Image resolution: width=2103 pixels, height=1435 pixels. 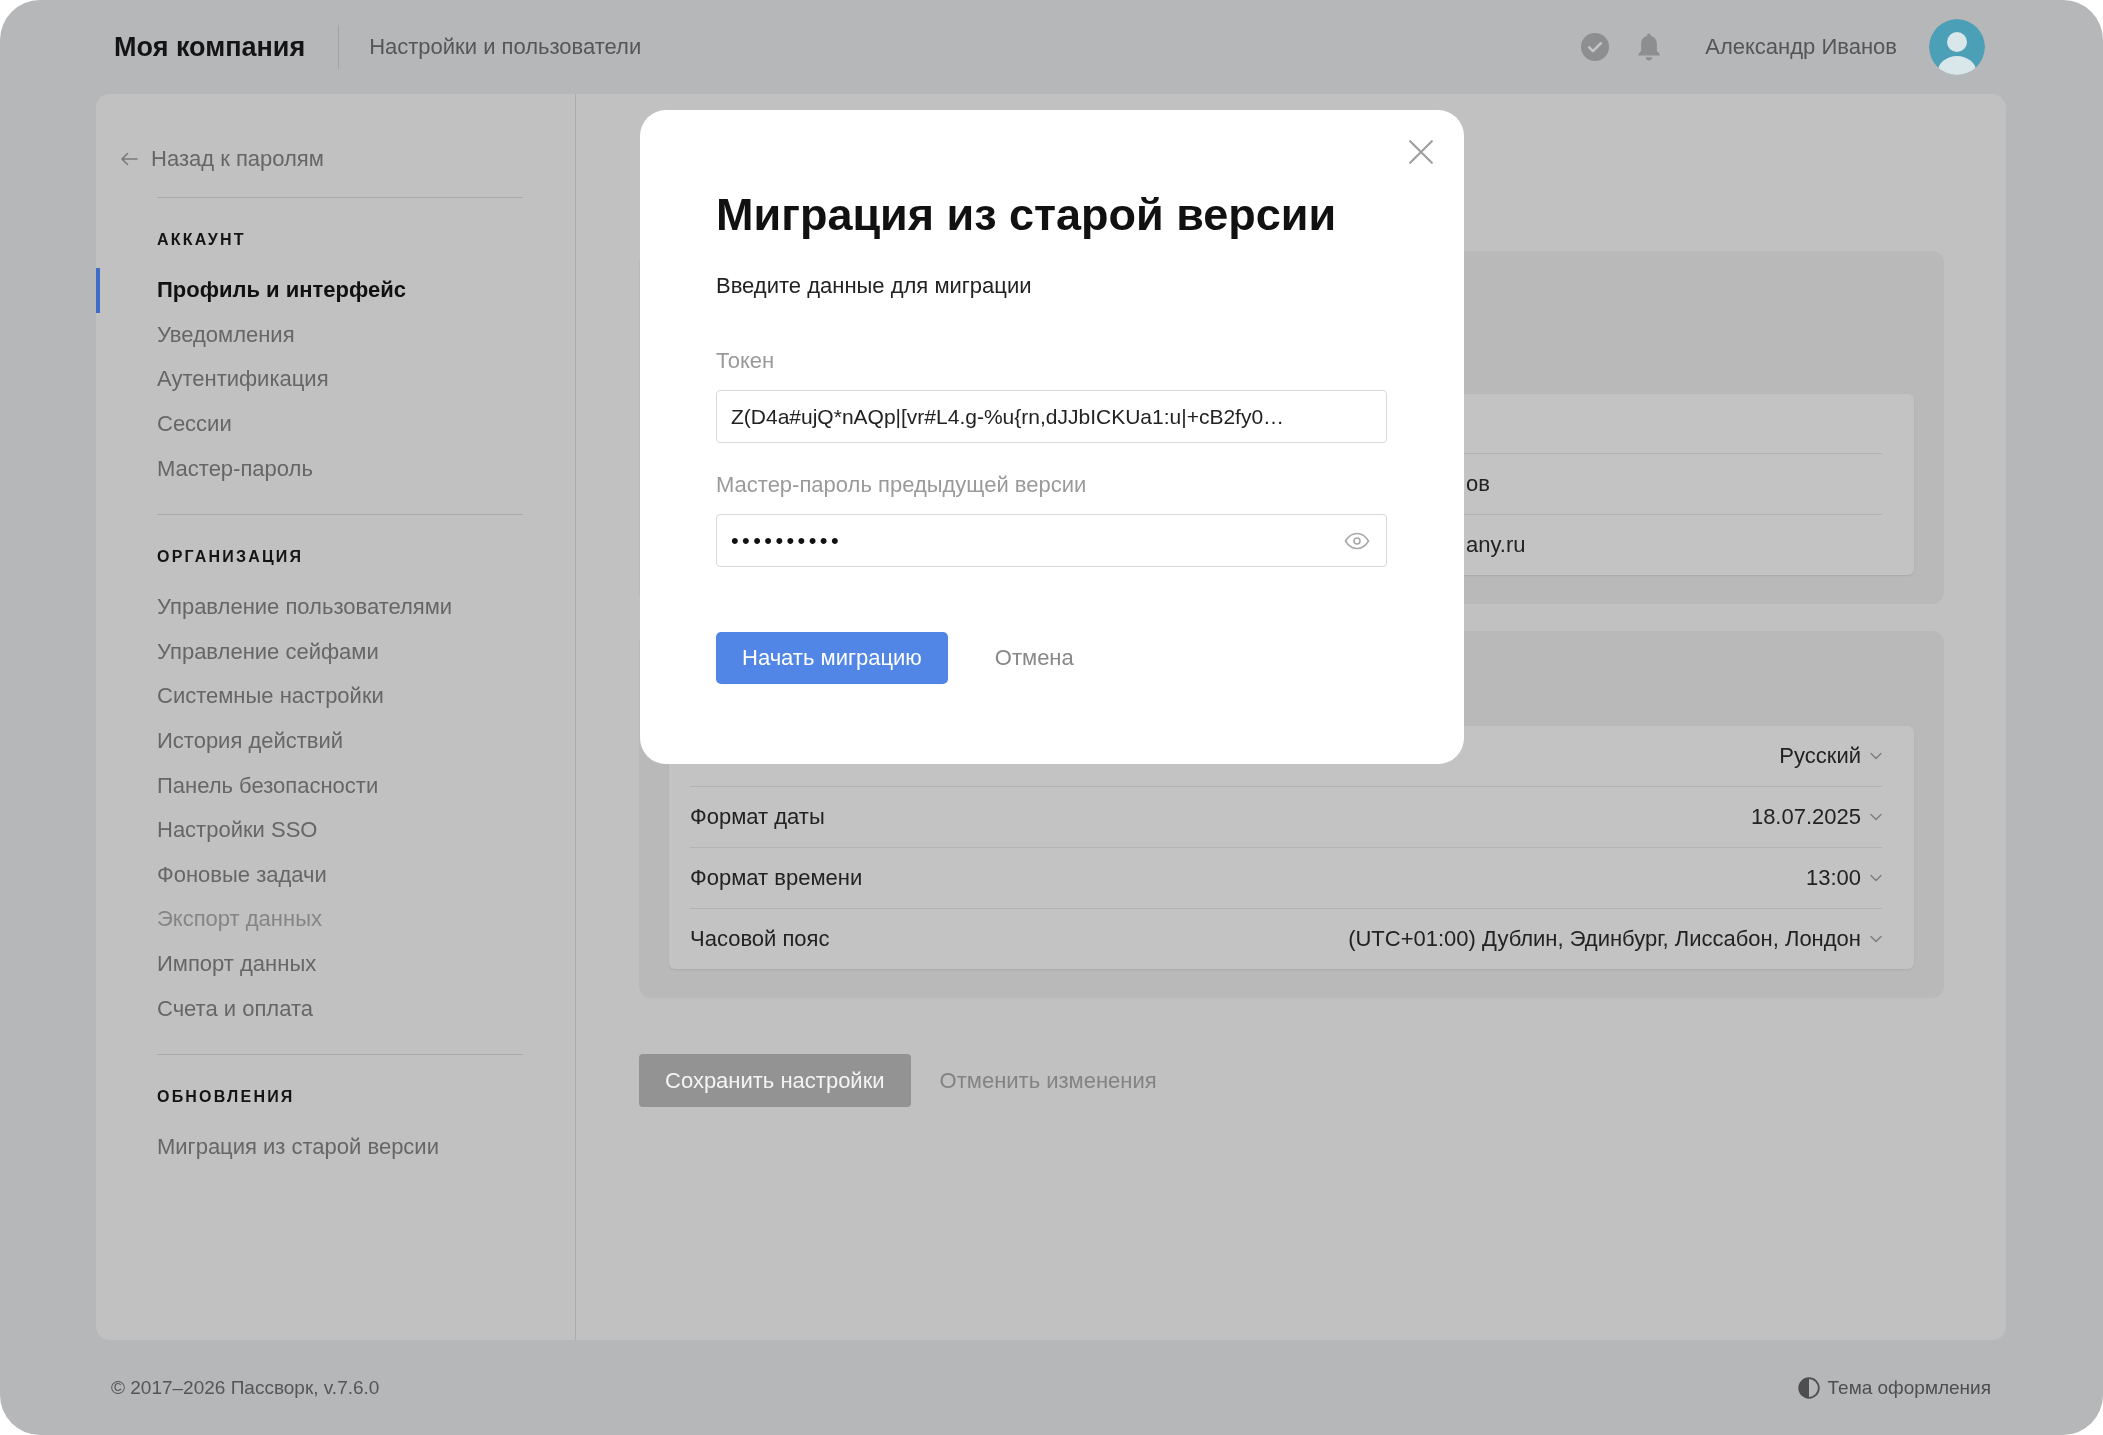 I want to click on close-button, so click(x=1421, y=152).